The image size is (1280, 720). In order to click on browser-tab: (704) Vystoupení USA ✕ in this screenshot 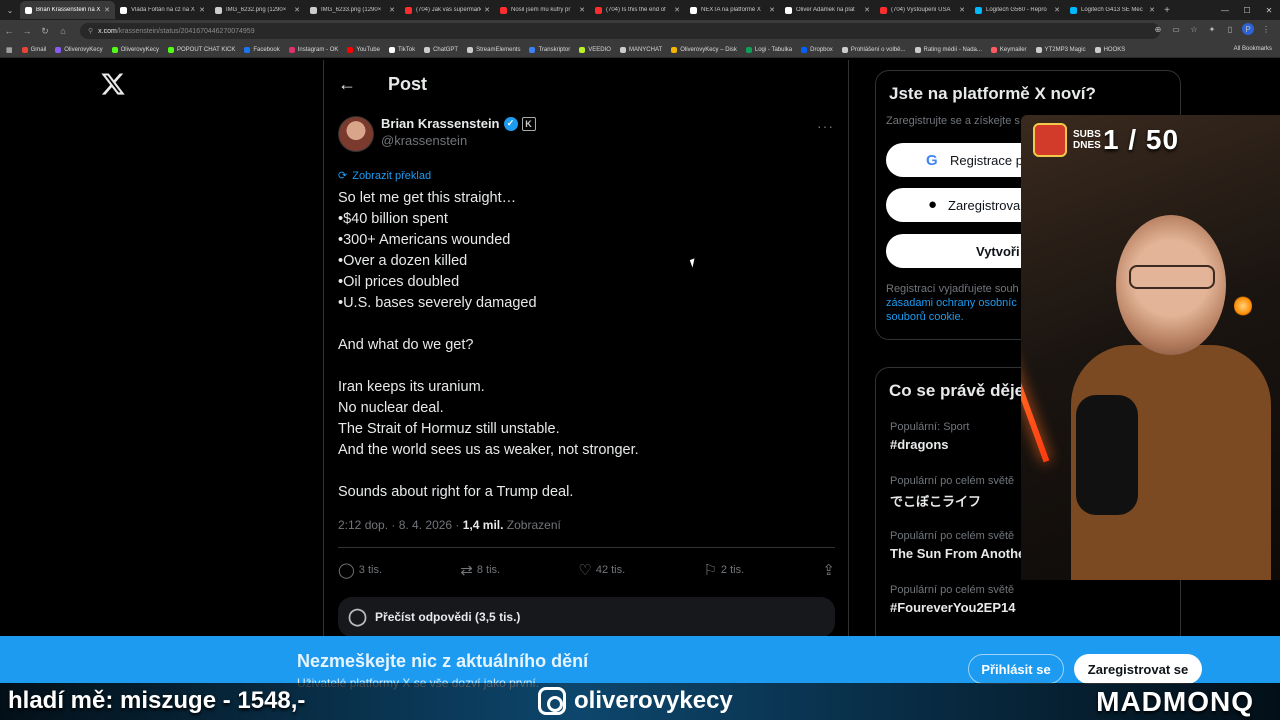, I will do `click(922, 10)`.